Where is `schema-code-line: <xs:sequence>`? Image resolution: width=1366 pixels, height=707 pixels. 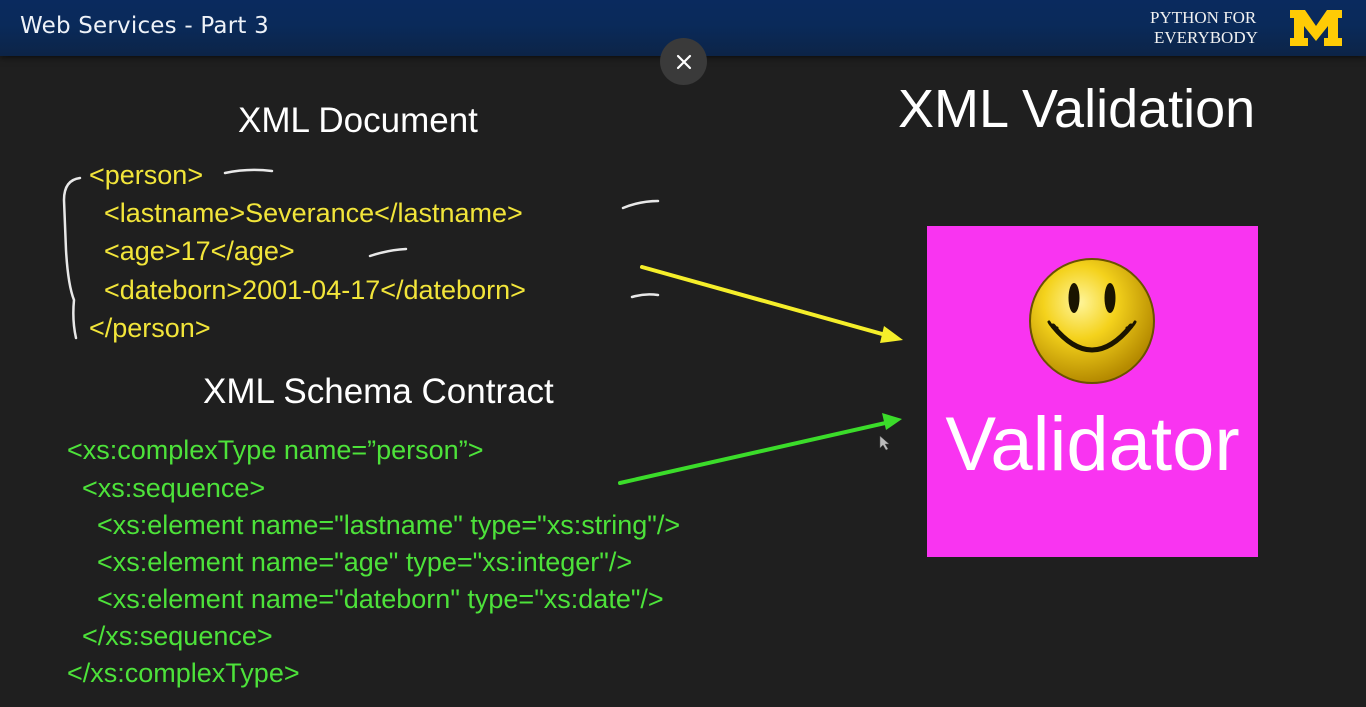
schema-code-line: <xs:sequence> is located at coordinates (166, 488).